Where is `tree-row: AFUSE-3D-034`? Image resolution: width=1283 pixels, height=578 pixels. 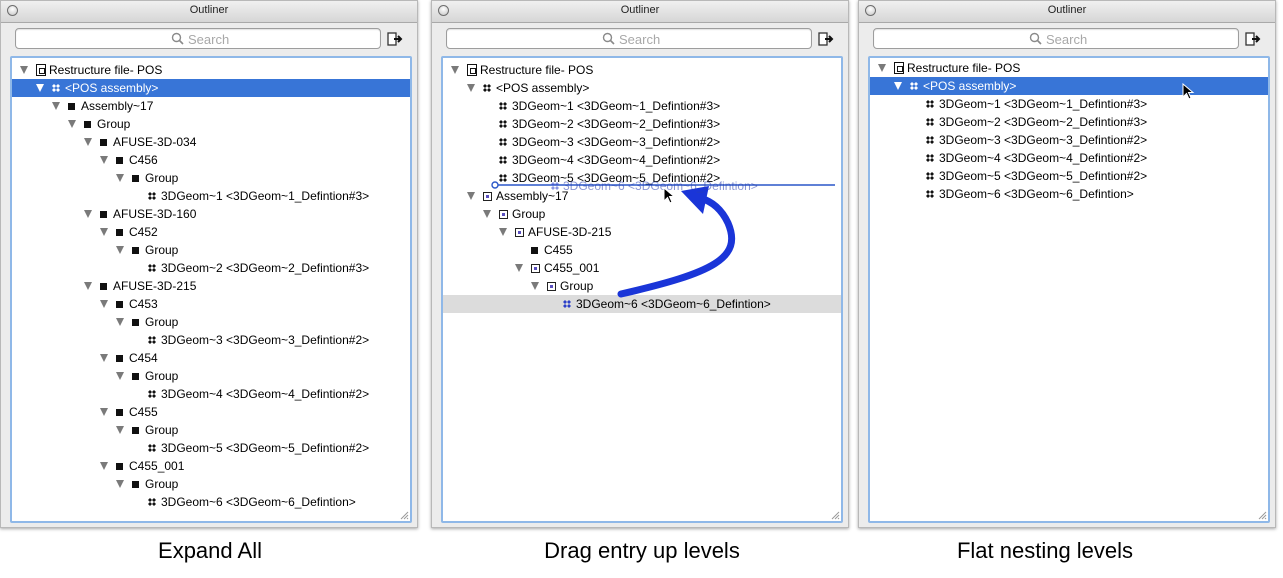 tree-row: AFUSE-3D-034 is located at coordinates (211, 142).